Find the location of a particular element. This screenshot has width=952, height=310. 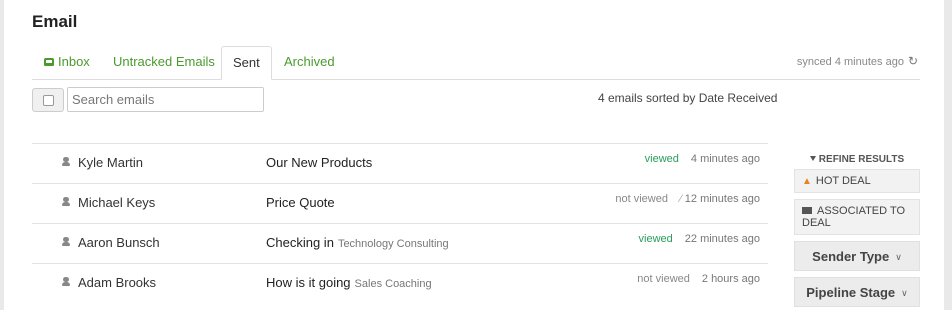

sender-type-dropdown: Sender Type ∨ is located at coordinates (857, 256).